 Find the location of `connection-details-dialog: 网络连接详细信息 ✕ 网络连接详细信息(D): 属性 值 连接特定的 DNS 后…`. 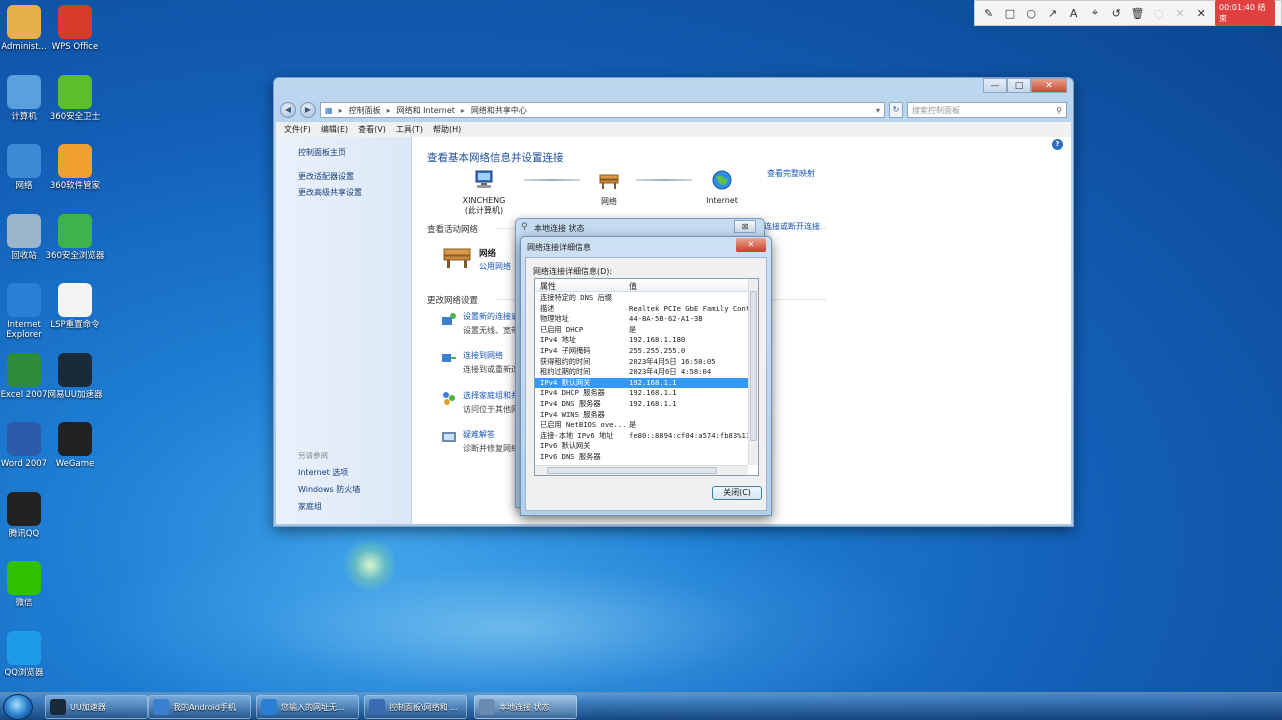

connection-details-dialog: 网络连接详细信息 ✕ 网络连接详细信息(D): 属性 值 连接特定的 DNS 后… is located at coordinates (646, 376).